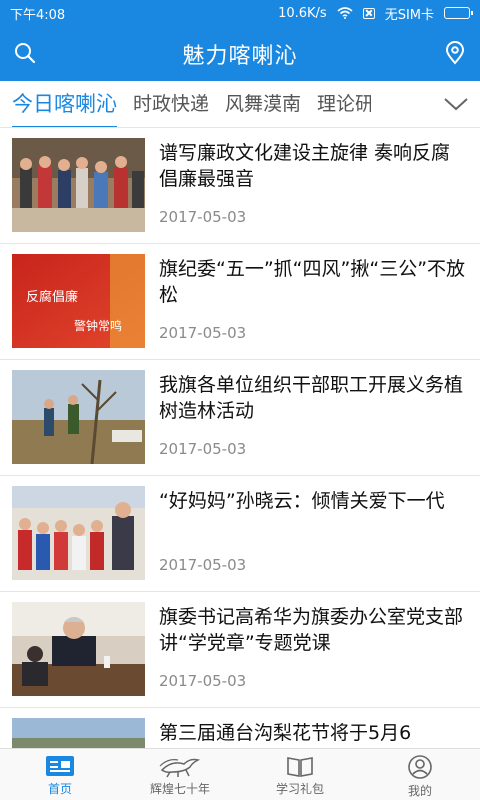 The image size is (480, 800). What do you see at coordinates (305, 166) in the screenshot?
I see `news-title: 谱写廉政文化建设主旋律 奏响反腐倡廉最强音` at bounding box center [305, 166].